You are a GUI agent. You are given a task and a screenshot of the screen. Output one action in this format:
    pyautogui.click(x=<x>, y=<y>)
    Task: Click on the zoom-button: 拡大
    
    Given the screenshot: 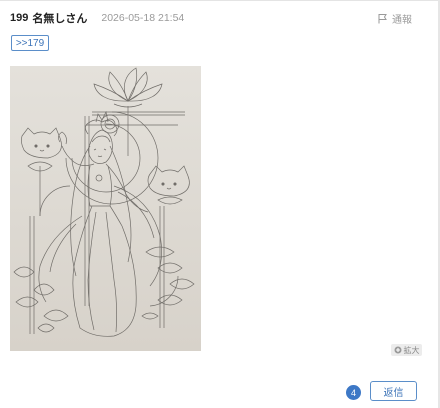 What is the action you would take?
    pyautogui.click(x=406, y=350)
    